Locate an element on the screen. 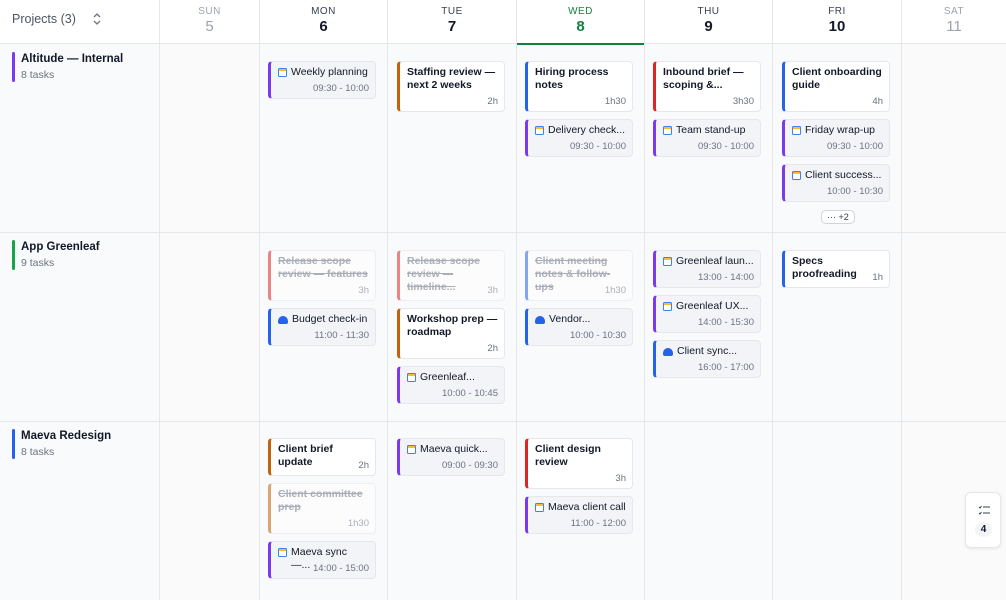 Image resolution: width=1006 pixels, height=600 pixels. task-card-completed: Client committee prep 1h30 is located at coordinates (322, 508).